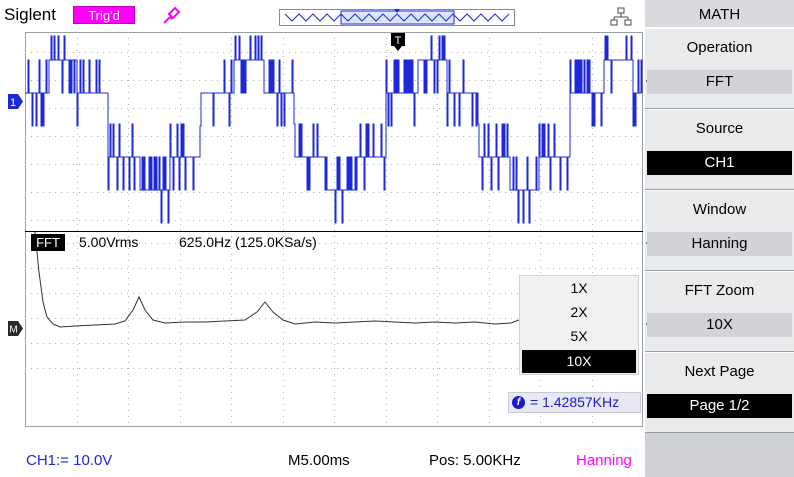 Image resolution: width=794 pixels, height=477 pixels. Describe the element at coordinates (621, 16) in the screenshot. I see `network-icon` at that location.